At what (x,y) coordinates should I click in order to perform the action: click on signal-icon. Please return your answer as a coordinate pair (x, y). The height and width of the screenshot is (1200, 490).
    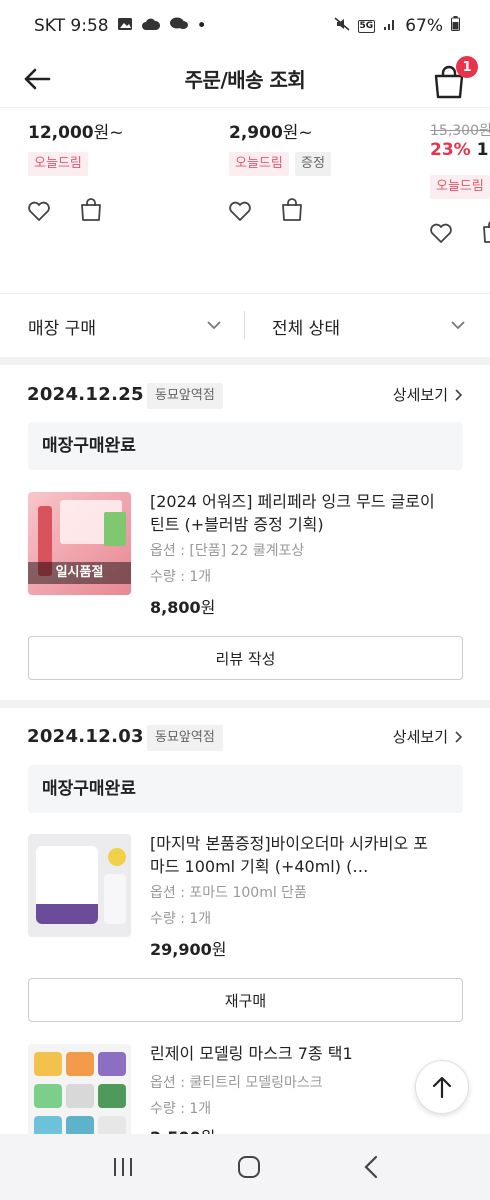
    Looking at the image, I should click on (390, 26).